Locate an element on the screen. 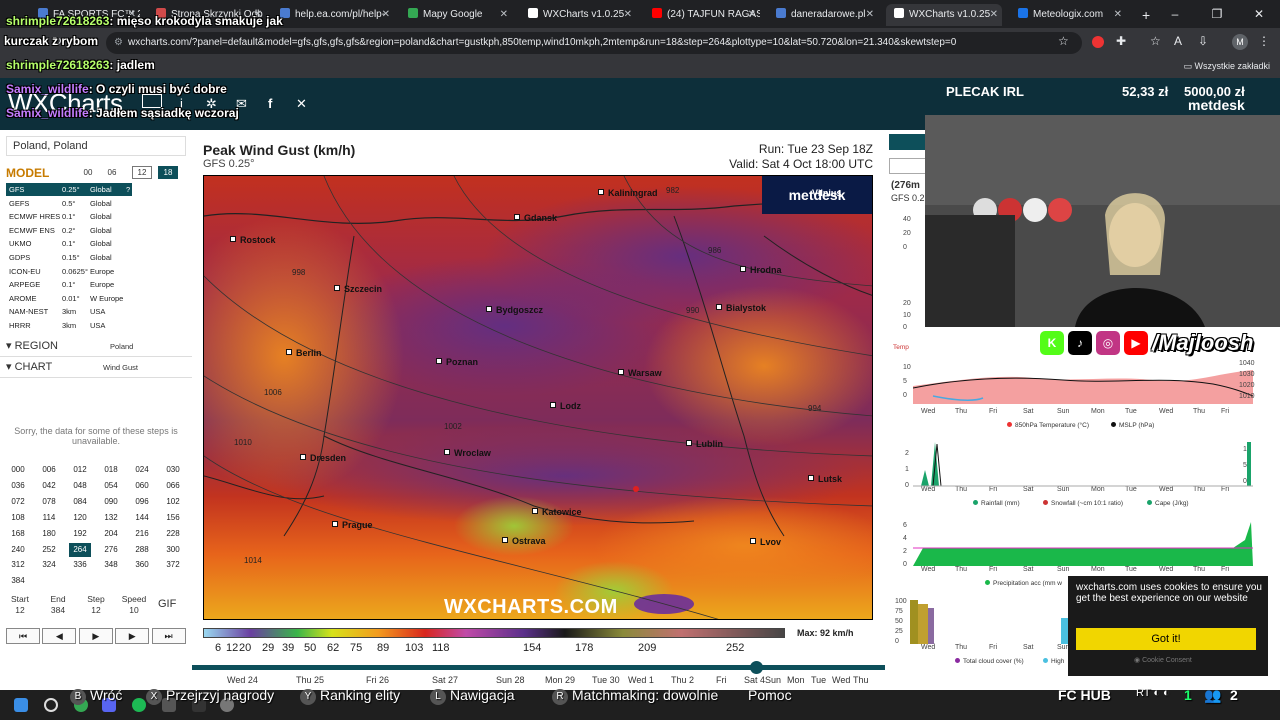  timeline-day: Mon 29 is located at coordinates (560, 680).